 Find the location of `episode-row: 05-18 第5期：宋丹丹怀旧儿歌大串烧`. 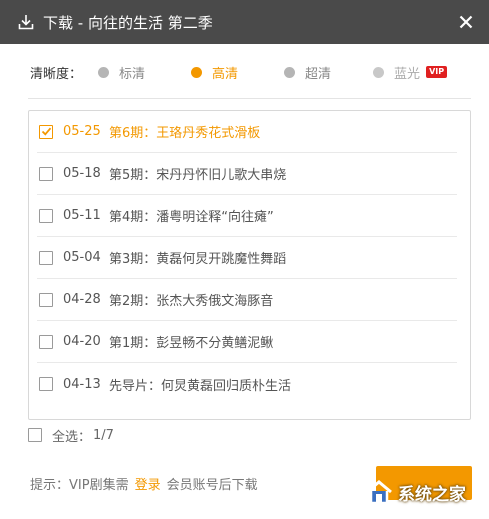

episode-row: 05-18 第5期：宋丹丹怀旧儿歌大串烧 is located at coordinates (247, 174).